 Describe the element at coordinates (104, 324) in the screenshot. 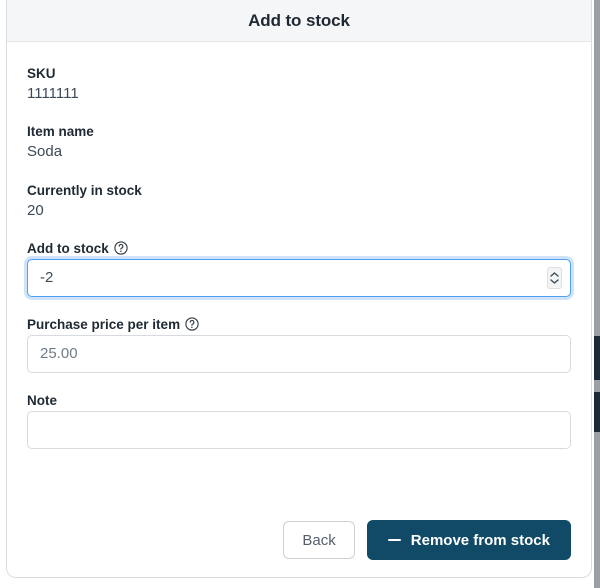

I see `purchase-price-label-text: Purchase price per item` at that location.